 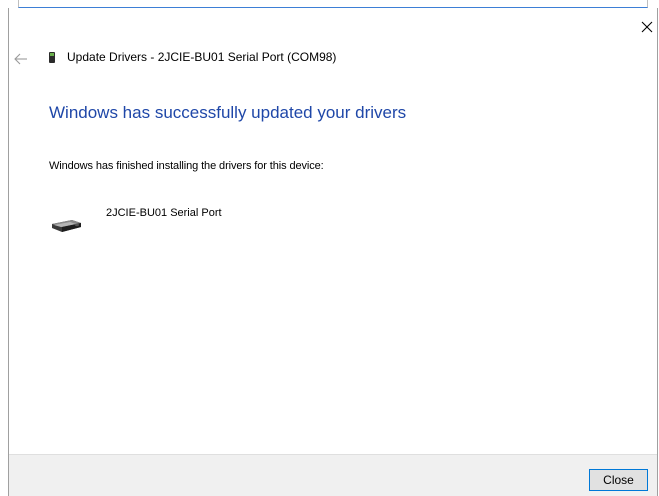 What do you see at coordinates (333, 475) in the screenshot?
I see `dialog-footer` at bounding box center [333, 475].